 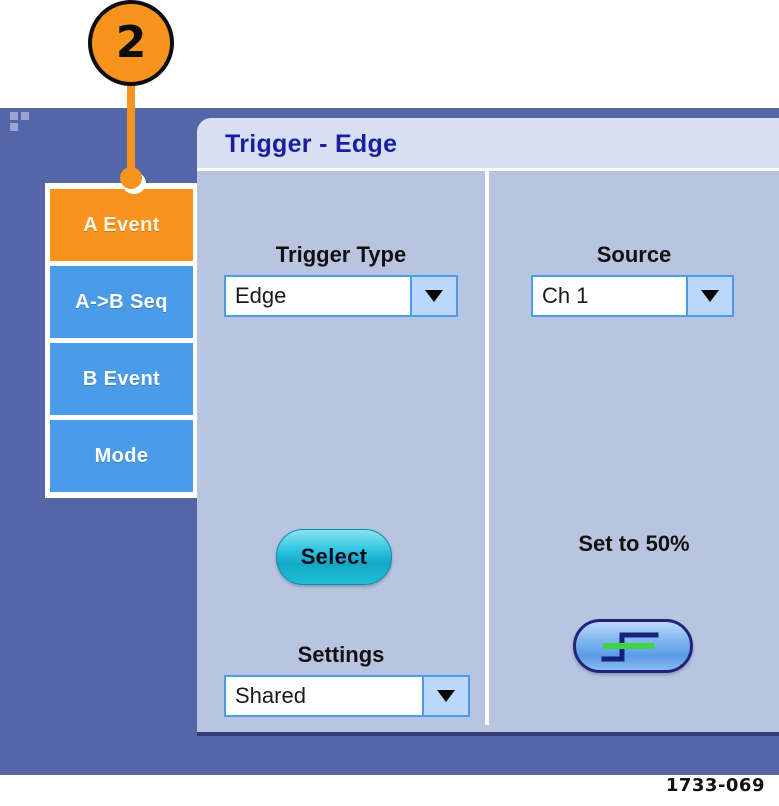 I want to click on source-value: Ch 1, so click(x=609, y=296).